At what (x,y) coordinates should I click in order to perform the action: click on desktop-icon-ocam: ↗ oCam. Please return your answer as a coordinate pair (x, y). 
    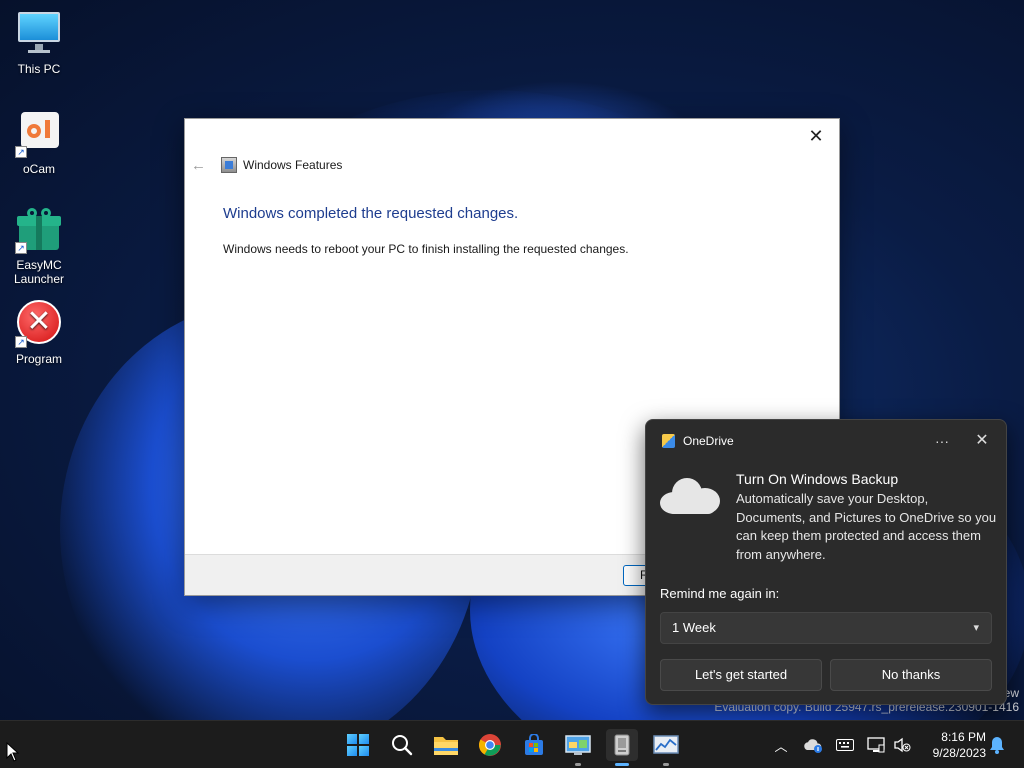
    Looking at the image, I should click on (39, 143).